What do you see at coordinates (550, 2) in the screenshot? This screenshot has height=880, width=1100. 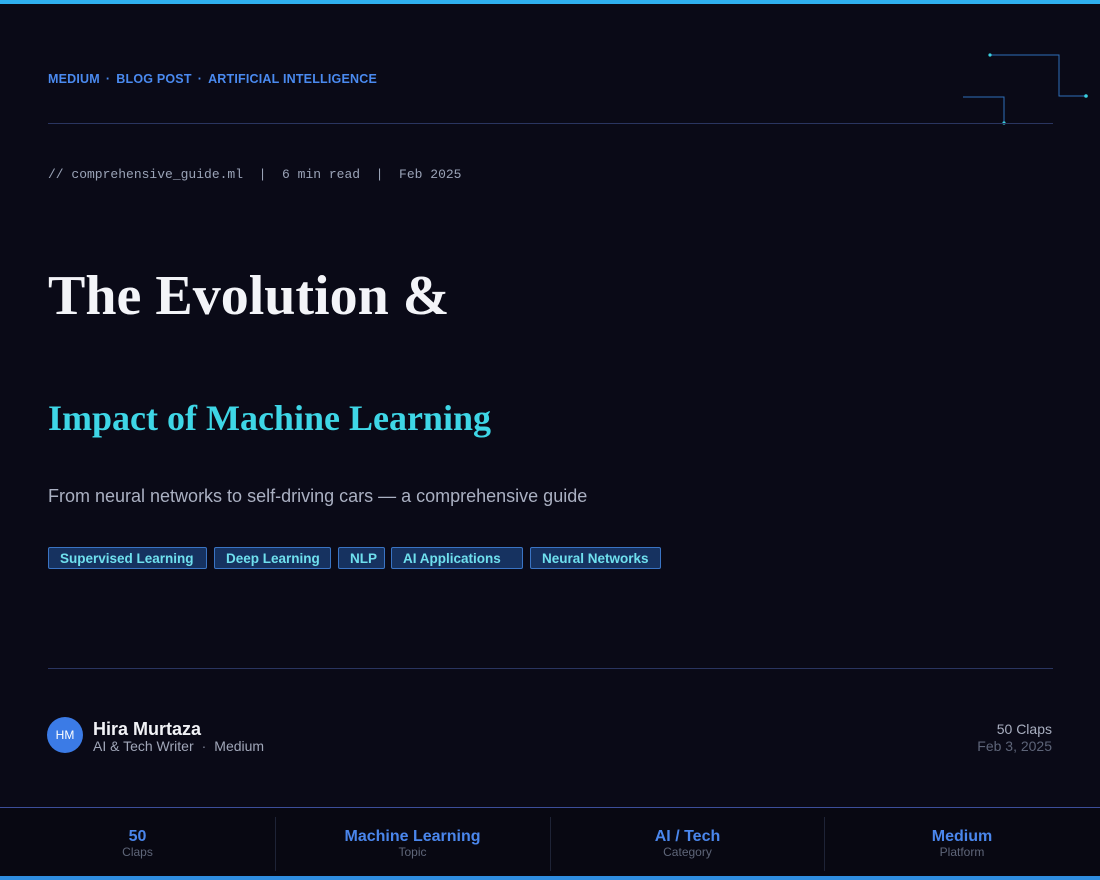 I see `top-accent-bar` at bounding box center [550, 2].